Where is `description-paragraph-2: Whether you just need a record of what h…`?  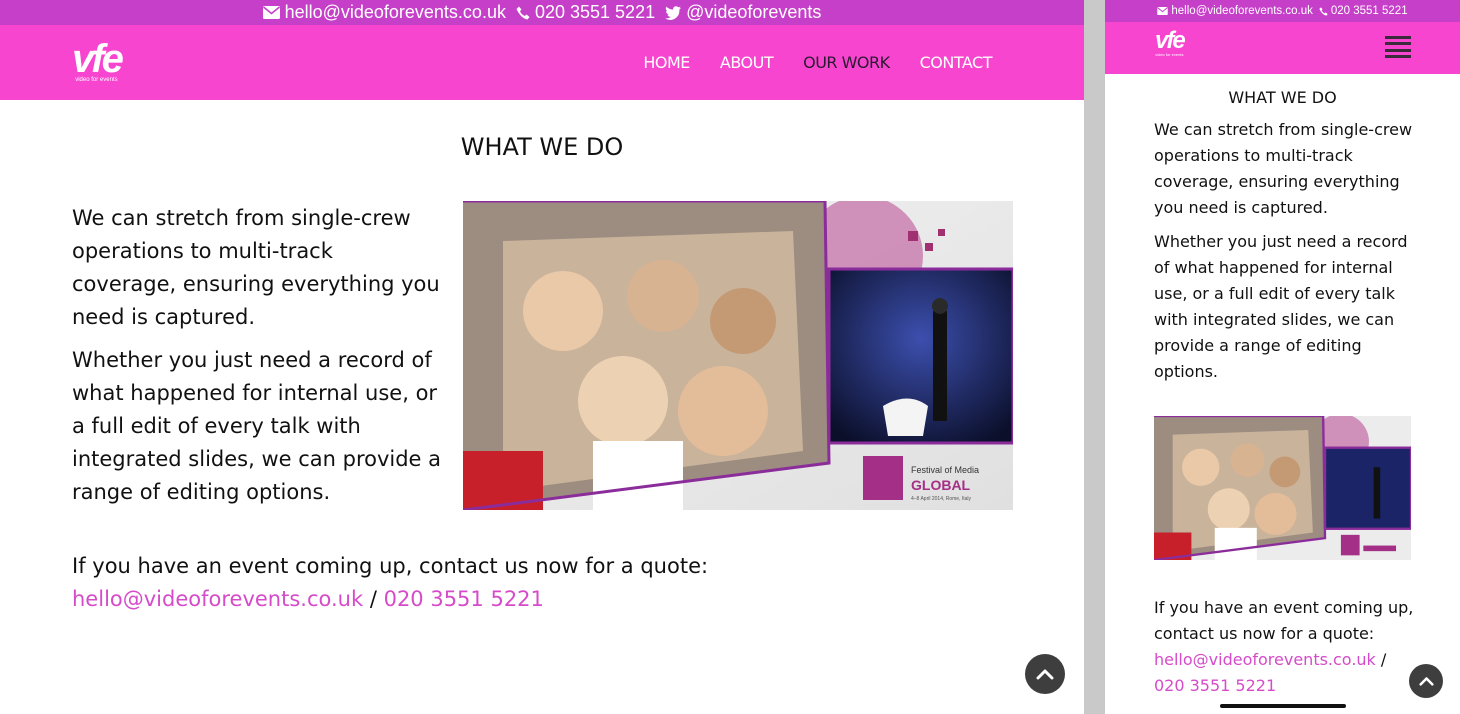 description-paragraph-2: Whether you just need a record of what h… is located at coordinates (257, 426).